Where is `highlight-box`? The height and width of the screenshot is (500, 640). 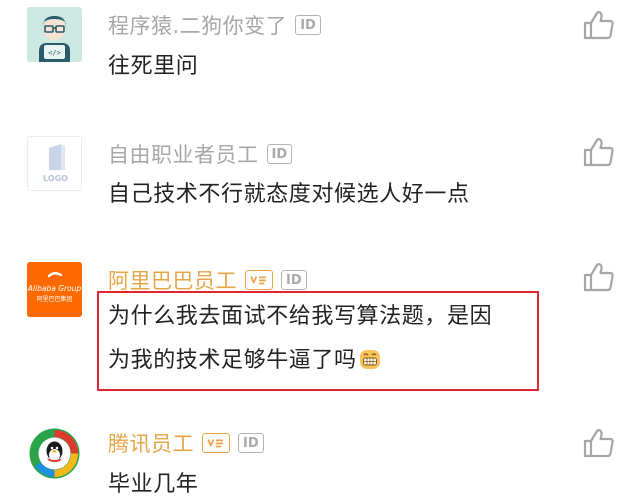 highlight-box is located at coordinates (318, 341).